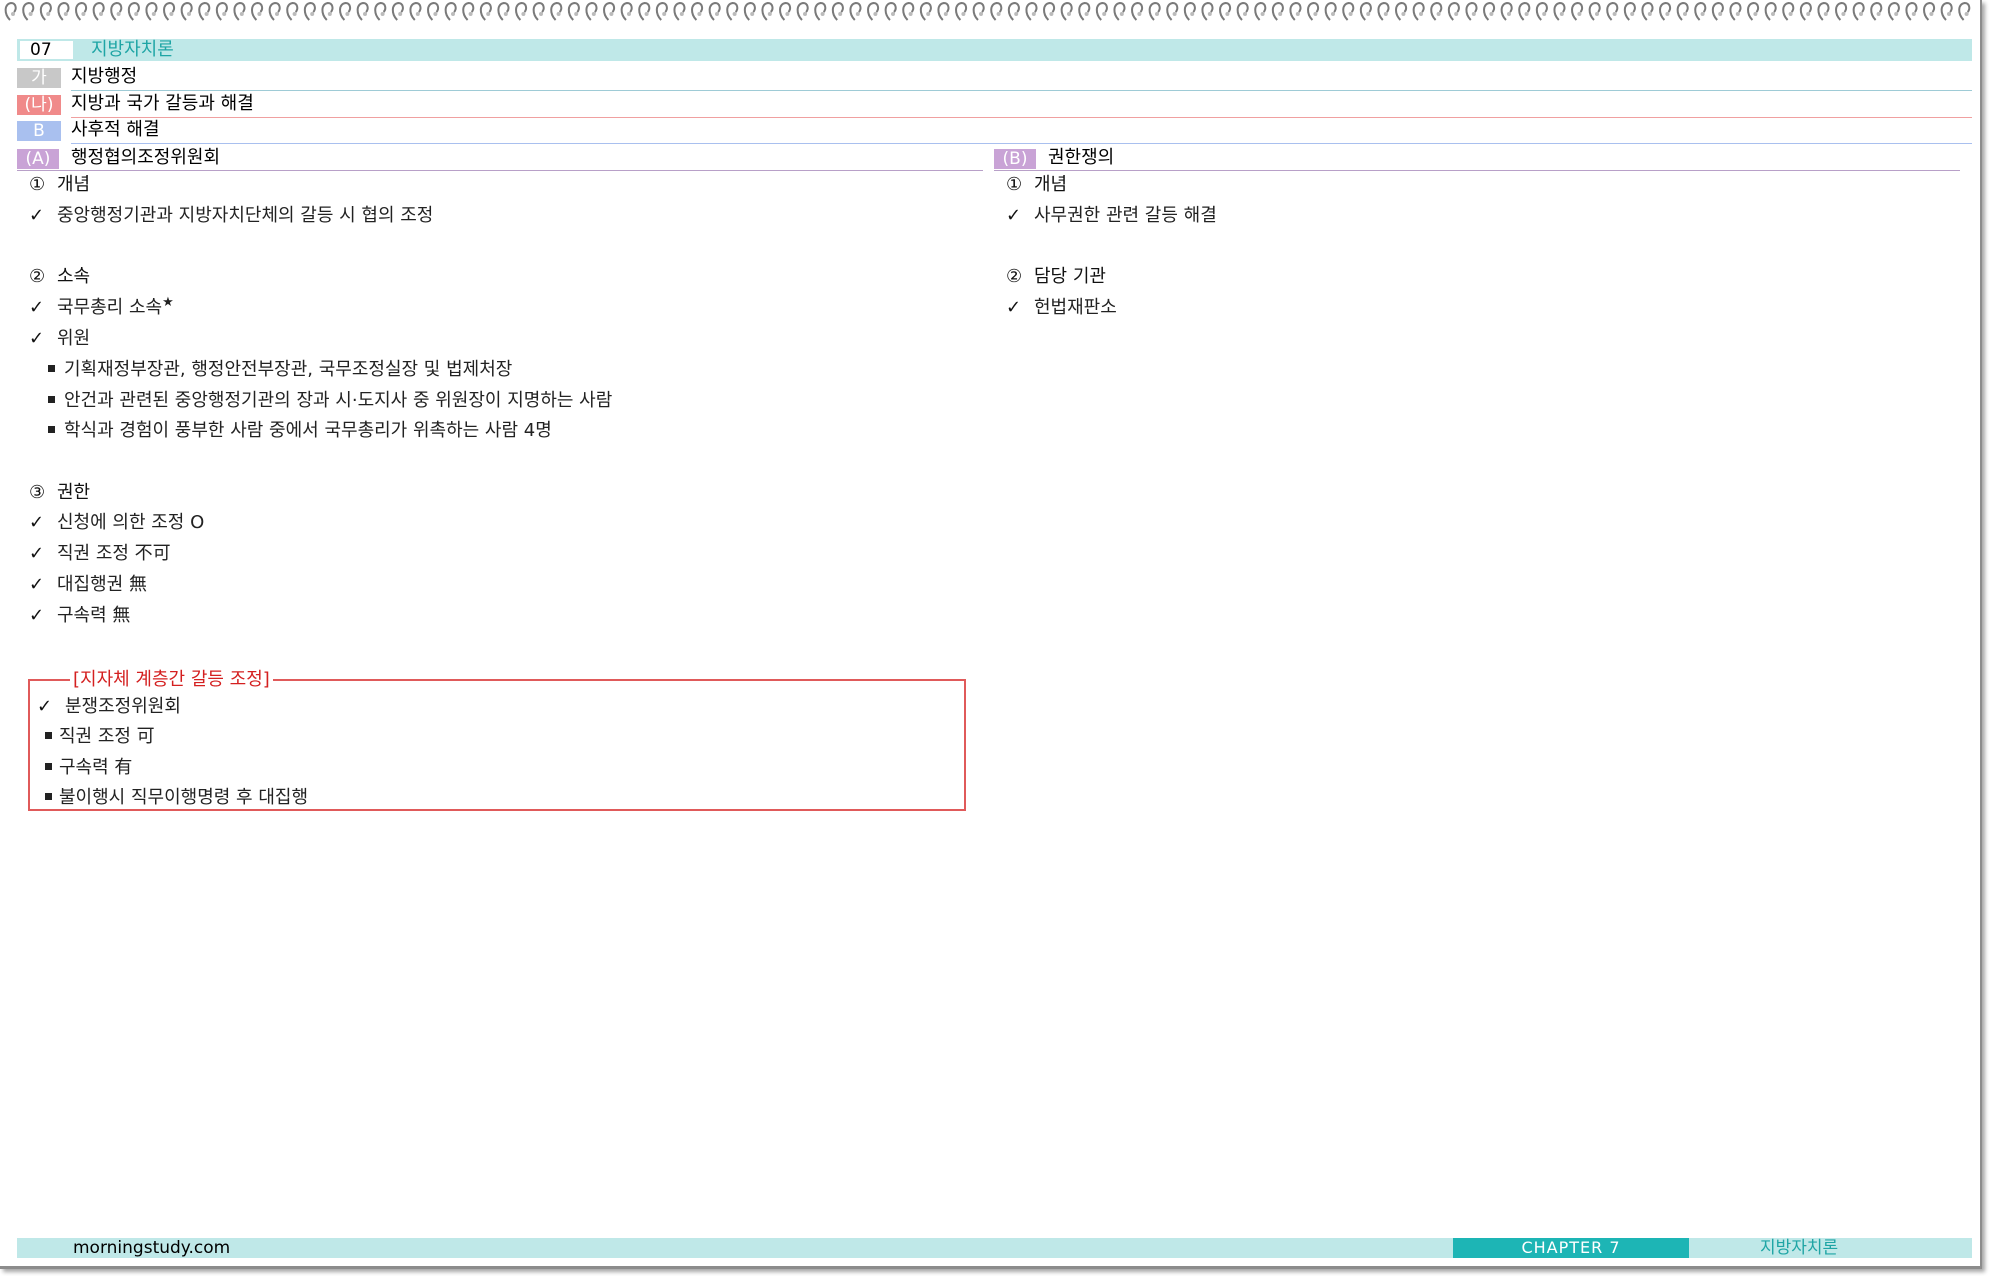 The width and height of the screenshot is (1990, 1276). What do you see at coordinates (1799, 1248) in the screenshot?
I see `footer-chapter-title: 지방자치론` at bounding box center [1799, 1248].